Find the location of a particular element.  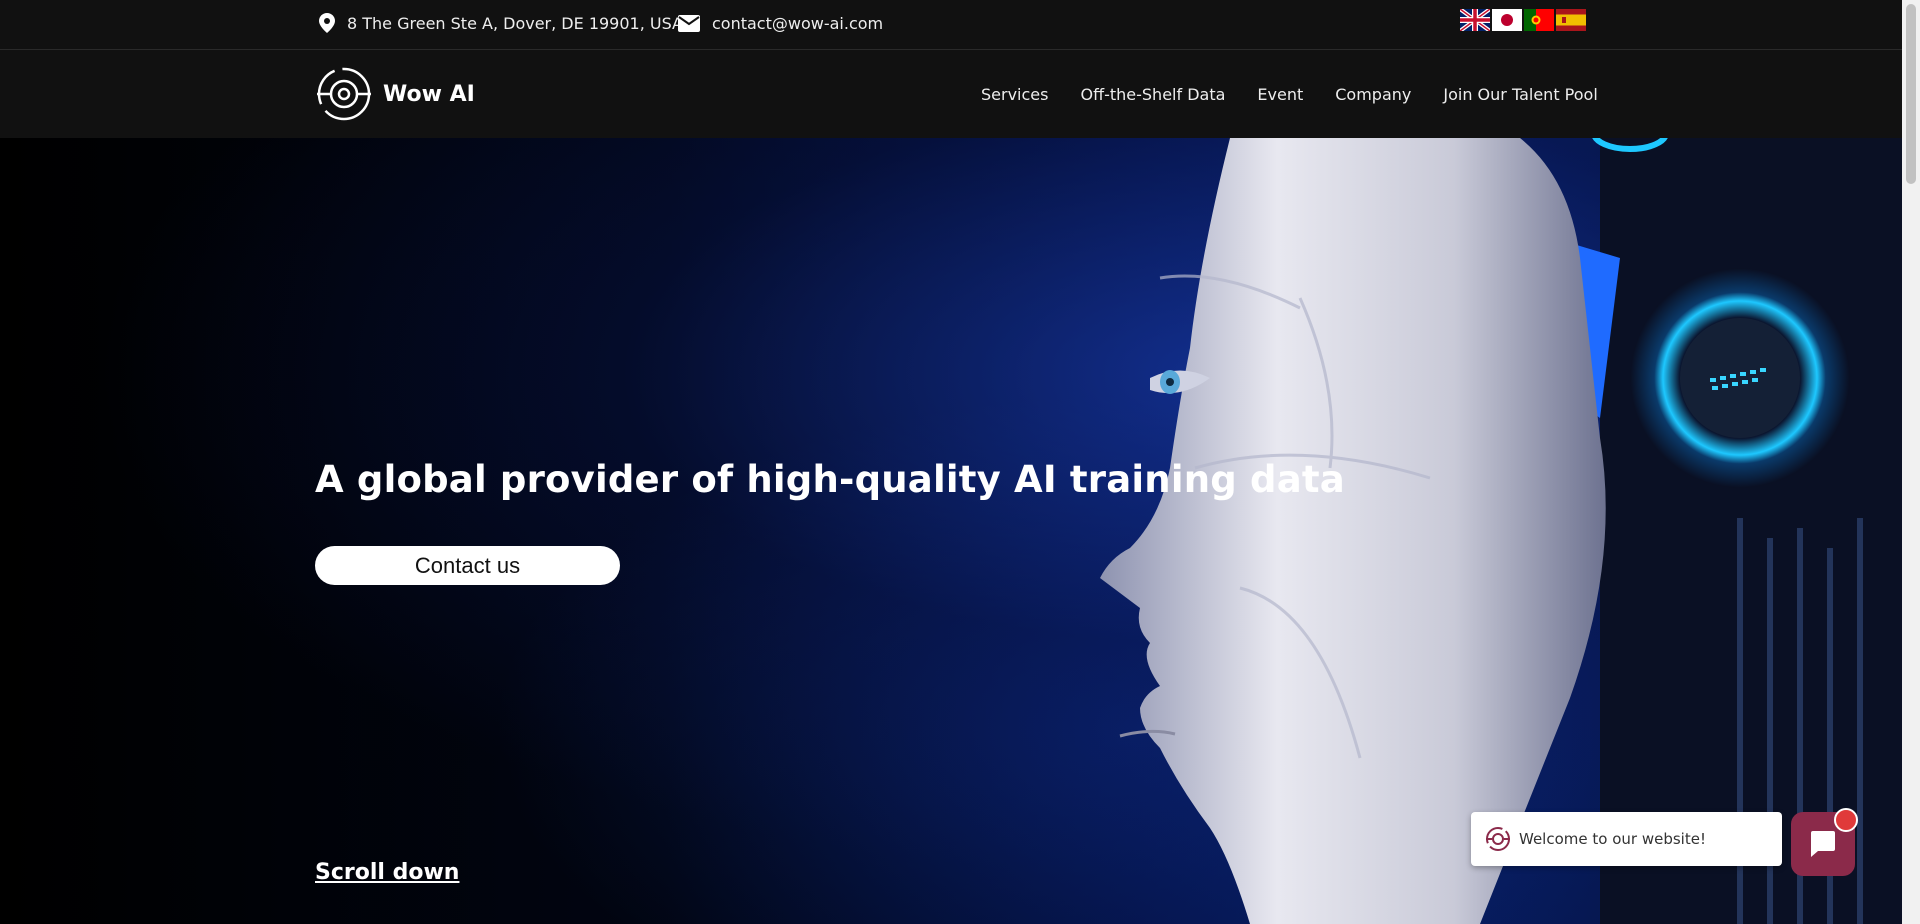

japan-flag-icon is located at coordinates (1507, 20).